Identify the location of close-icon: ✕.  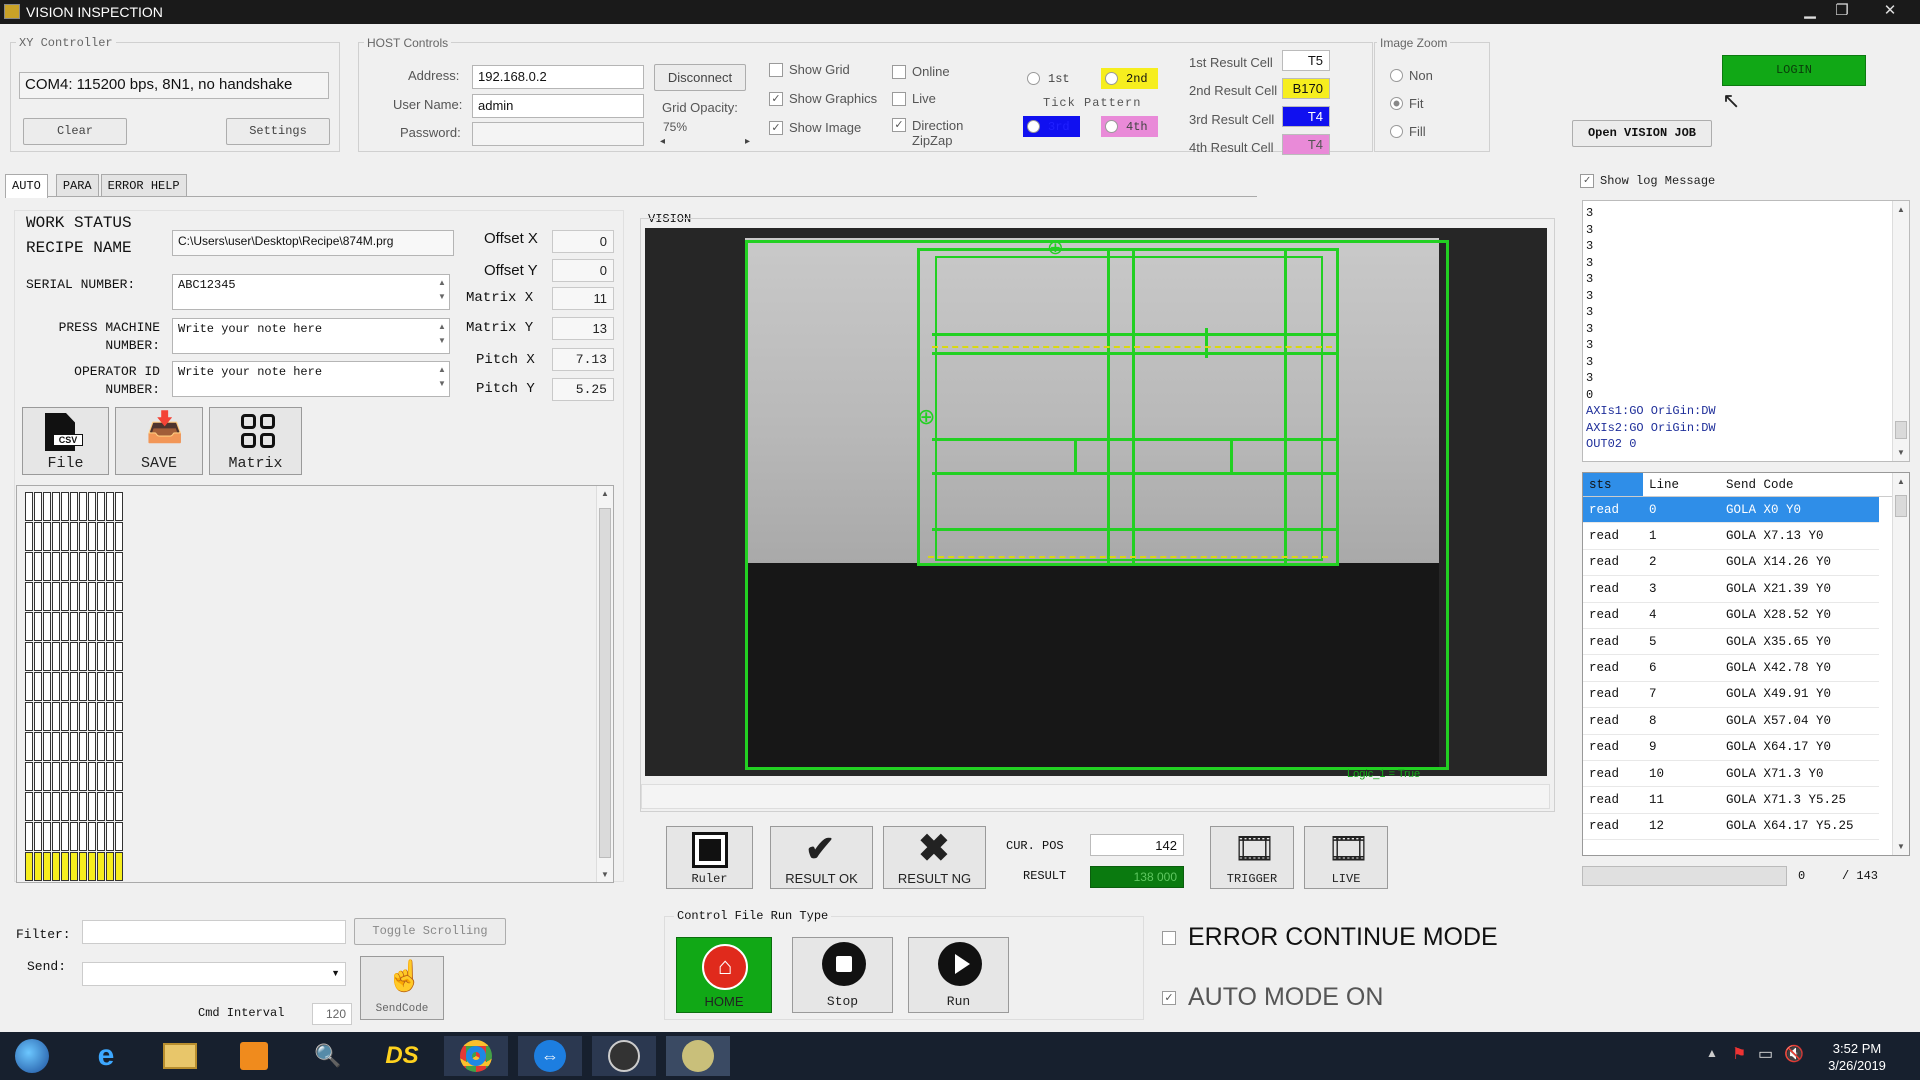
(1890, 11).